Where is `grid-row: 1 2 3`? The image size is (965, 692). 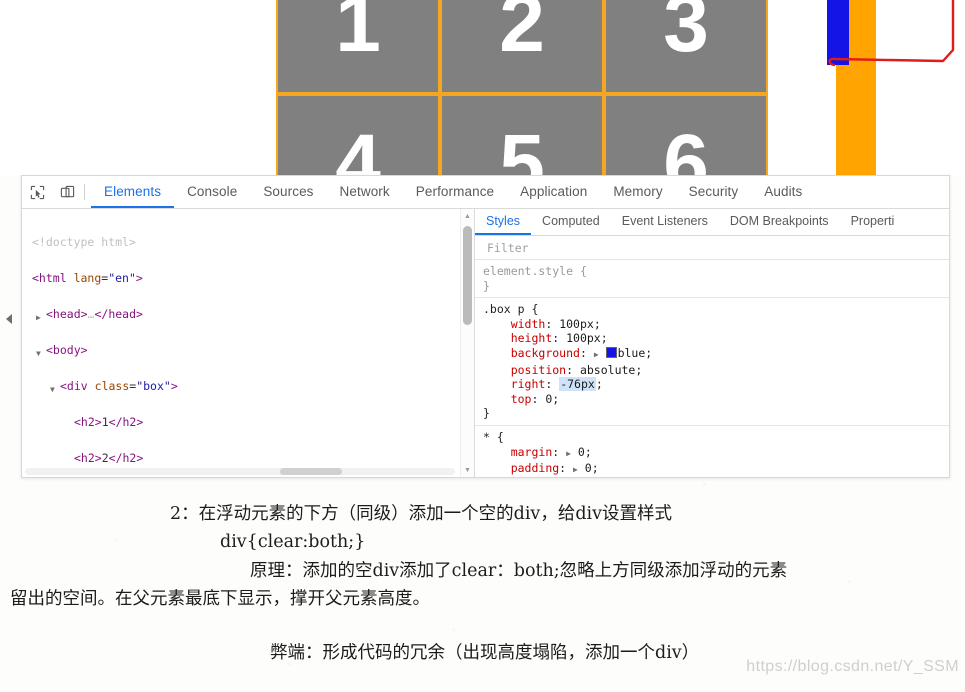
grid-row: 1 2 3 is located at coordinates (556, 47).